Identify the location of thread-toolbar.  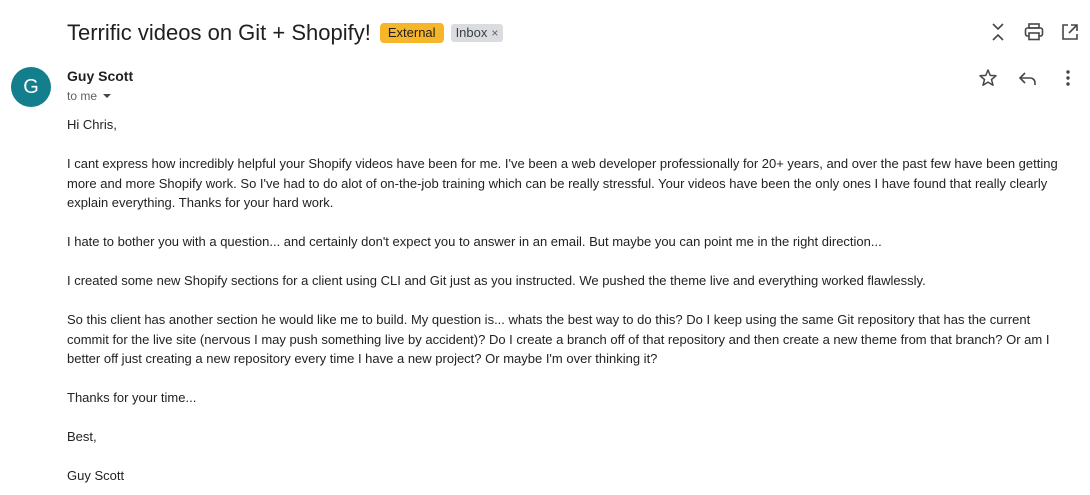
(1034, 32).